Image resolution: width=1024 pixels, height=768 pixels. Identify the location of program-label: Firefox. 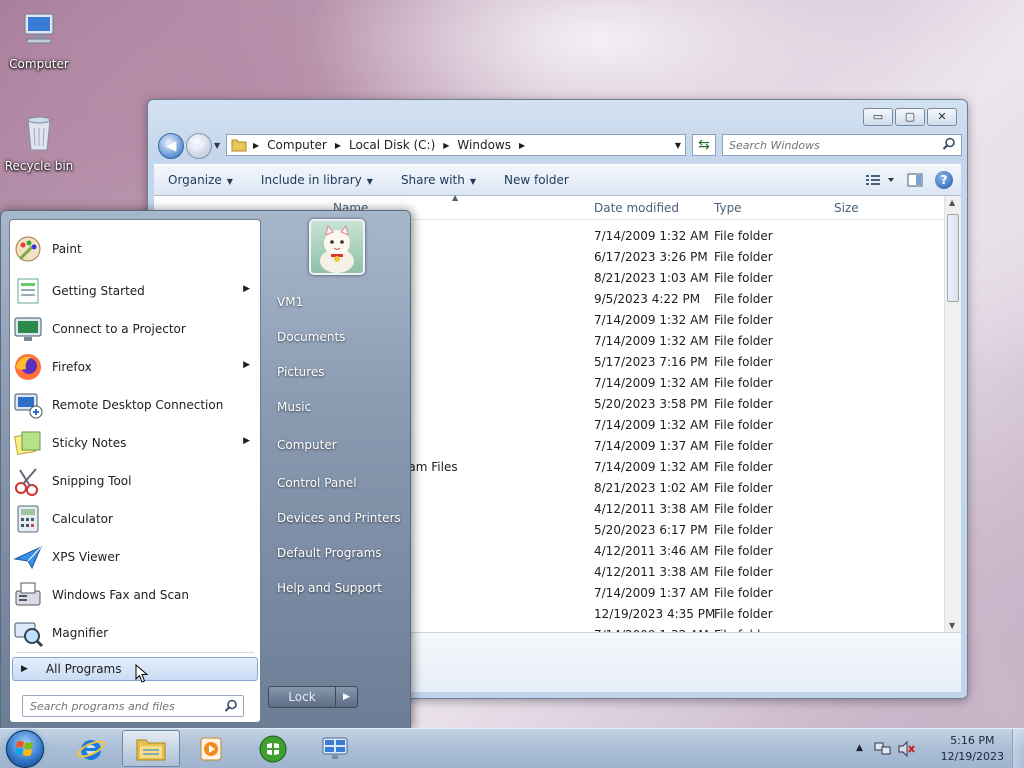
(72, 367).